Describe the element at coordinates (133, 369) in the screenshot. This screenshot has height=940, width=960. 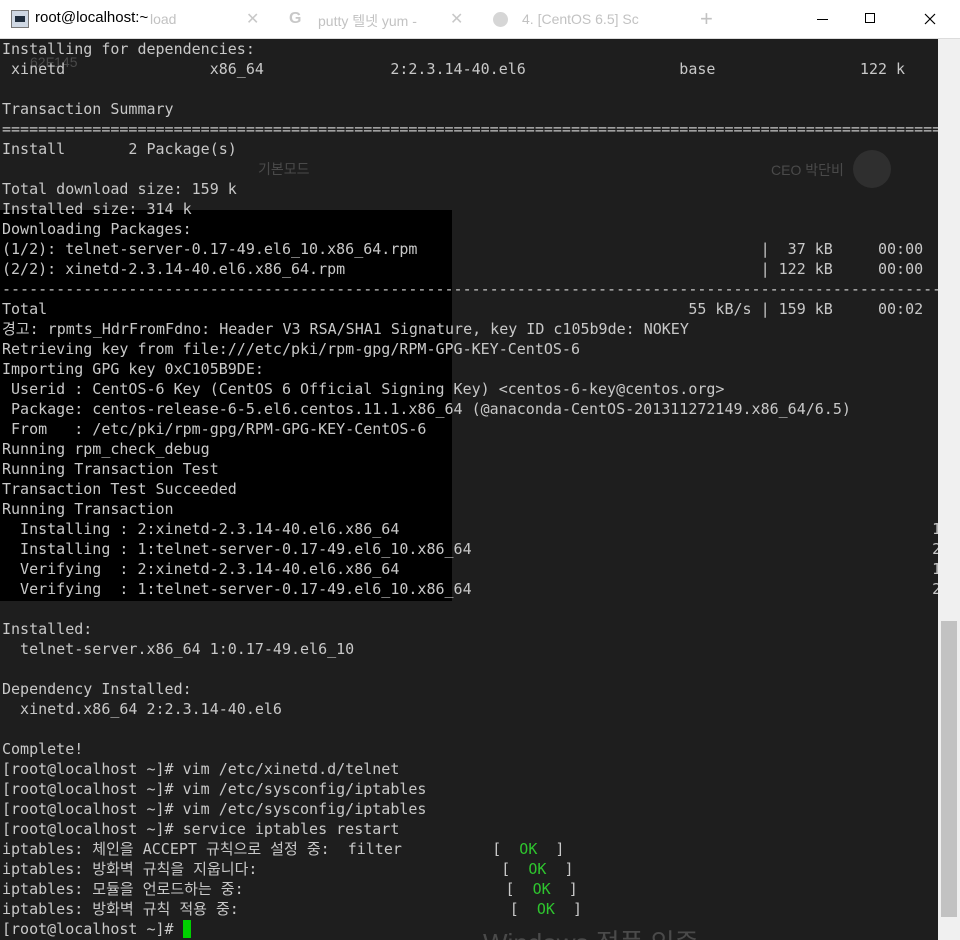
I see `terminal-line: Importing GPG key 0xC105B9DE:` at that location.